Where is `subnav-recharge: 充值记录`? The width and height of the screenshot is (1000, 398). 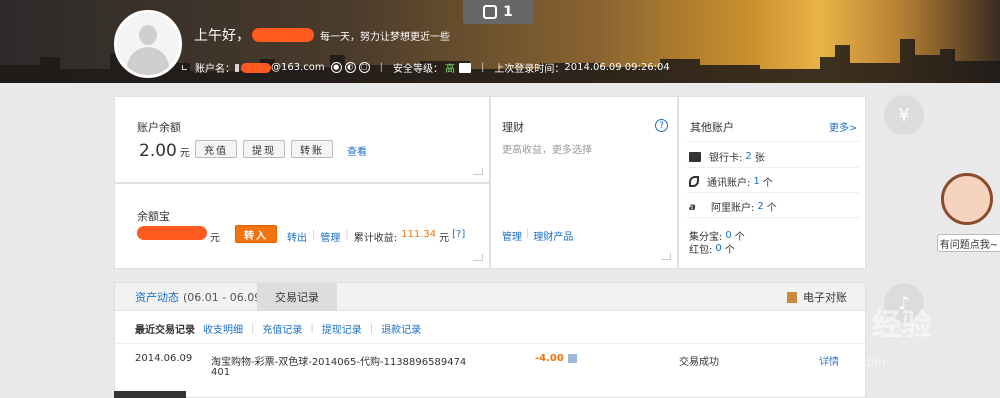 subnav-recharge: 充值记录 is located at coordinates (282, 328).